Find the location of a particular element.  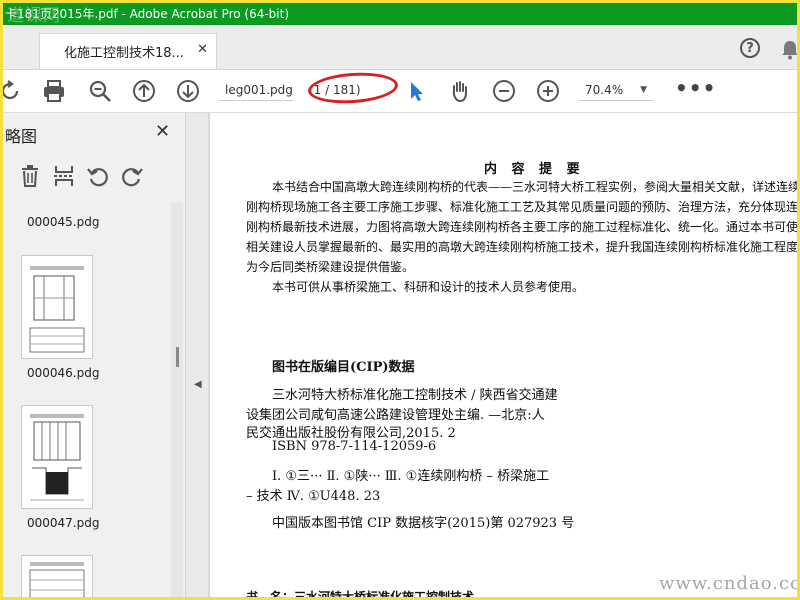

cip-line: – 技术 Ⅳ. ①U448. 23 is located at coordinates (313, 496).